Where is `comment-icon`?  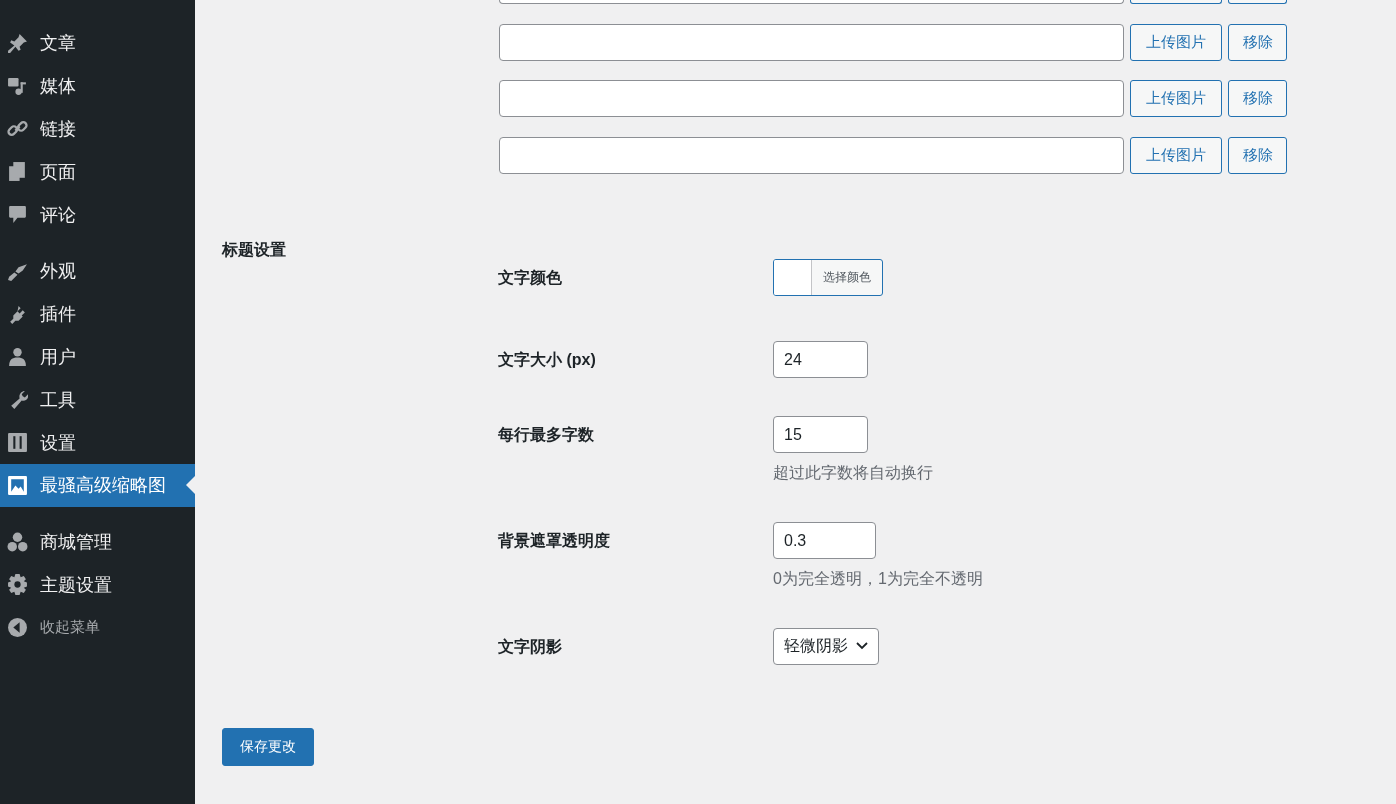
comment-icon is located at coordinates (17, 215).